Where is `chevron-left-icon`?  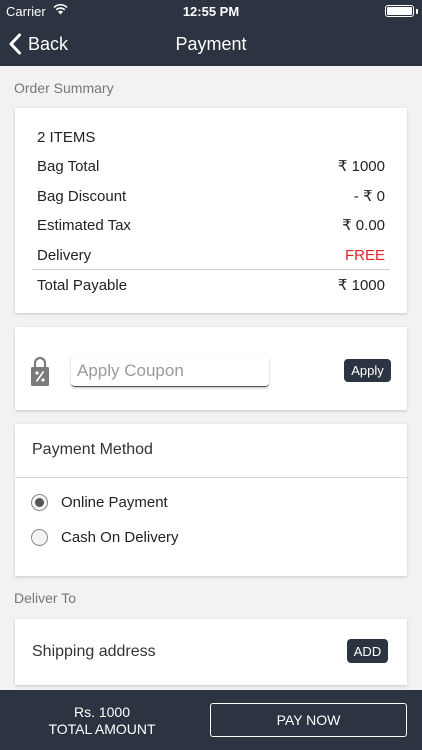 chevron-left-icon is located at coordinates (15, 44).